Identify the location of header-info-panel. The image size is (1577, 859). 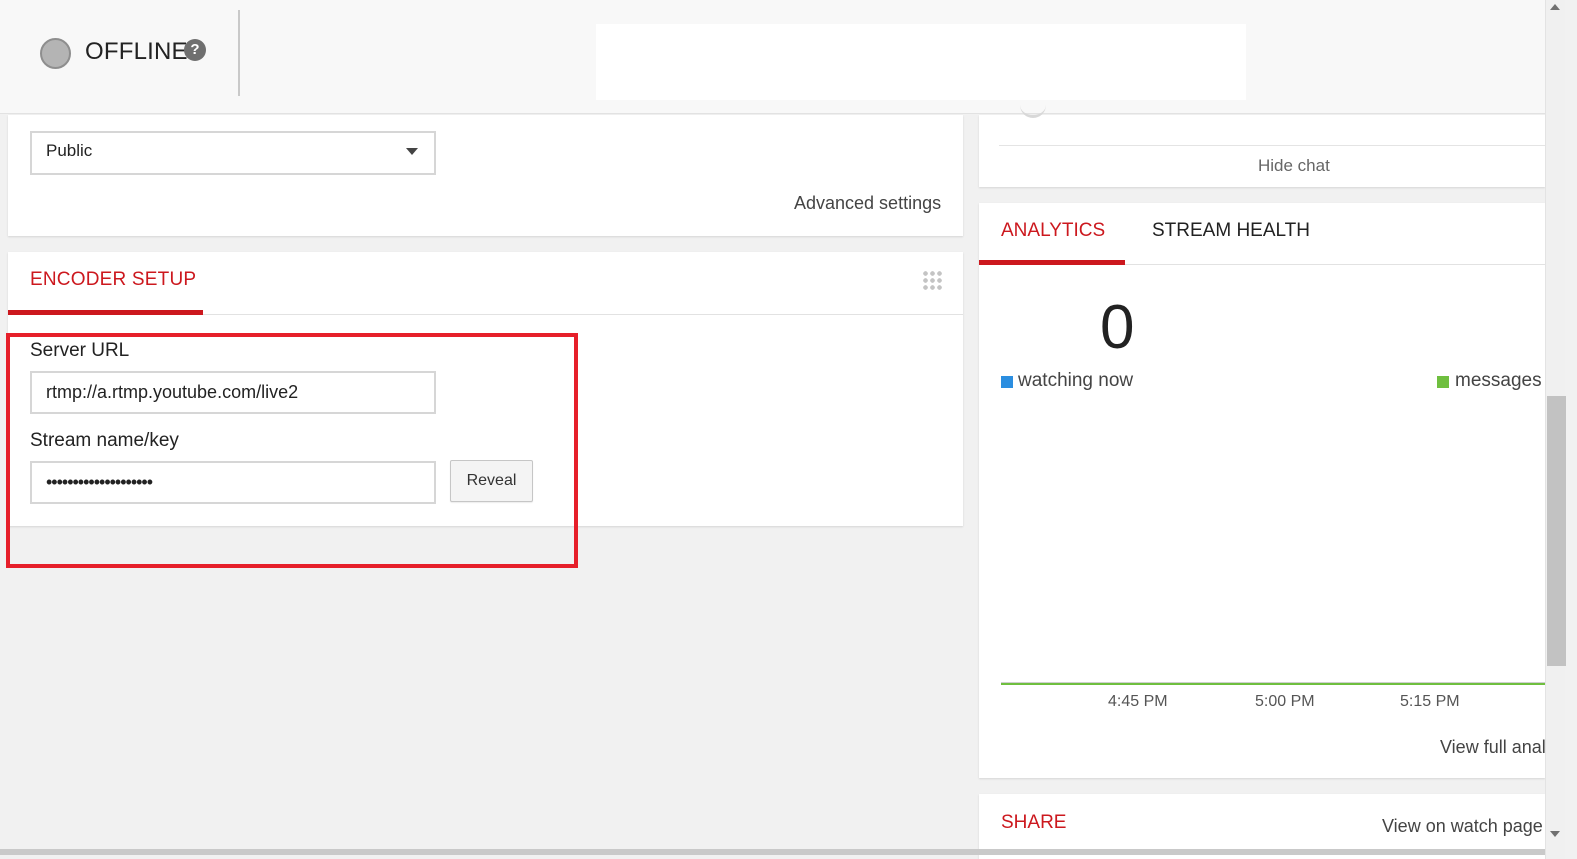
(921, 62).